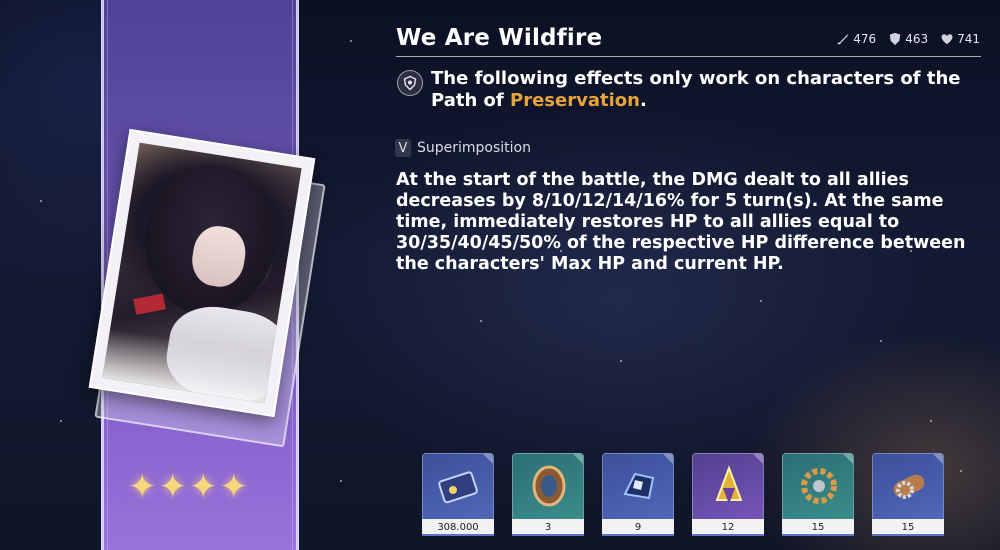  I want to click on superimposition-level: V, so click(403, 148).